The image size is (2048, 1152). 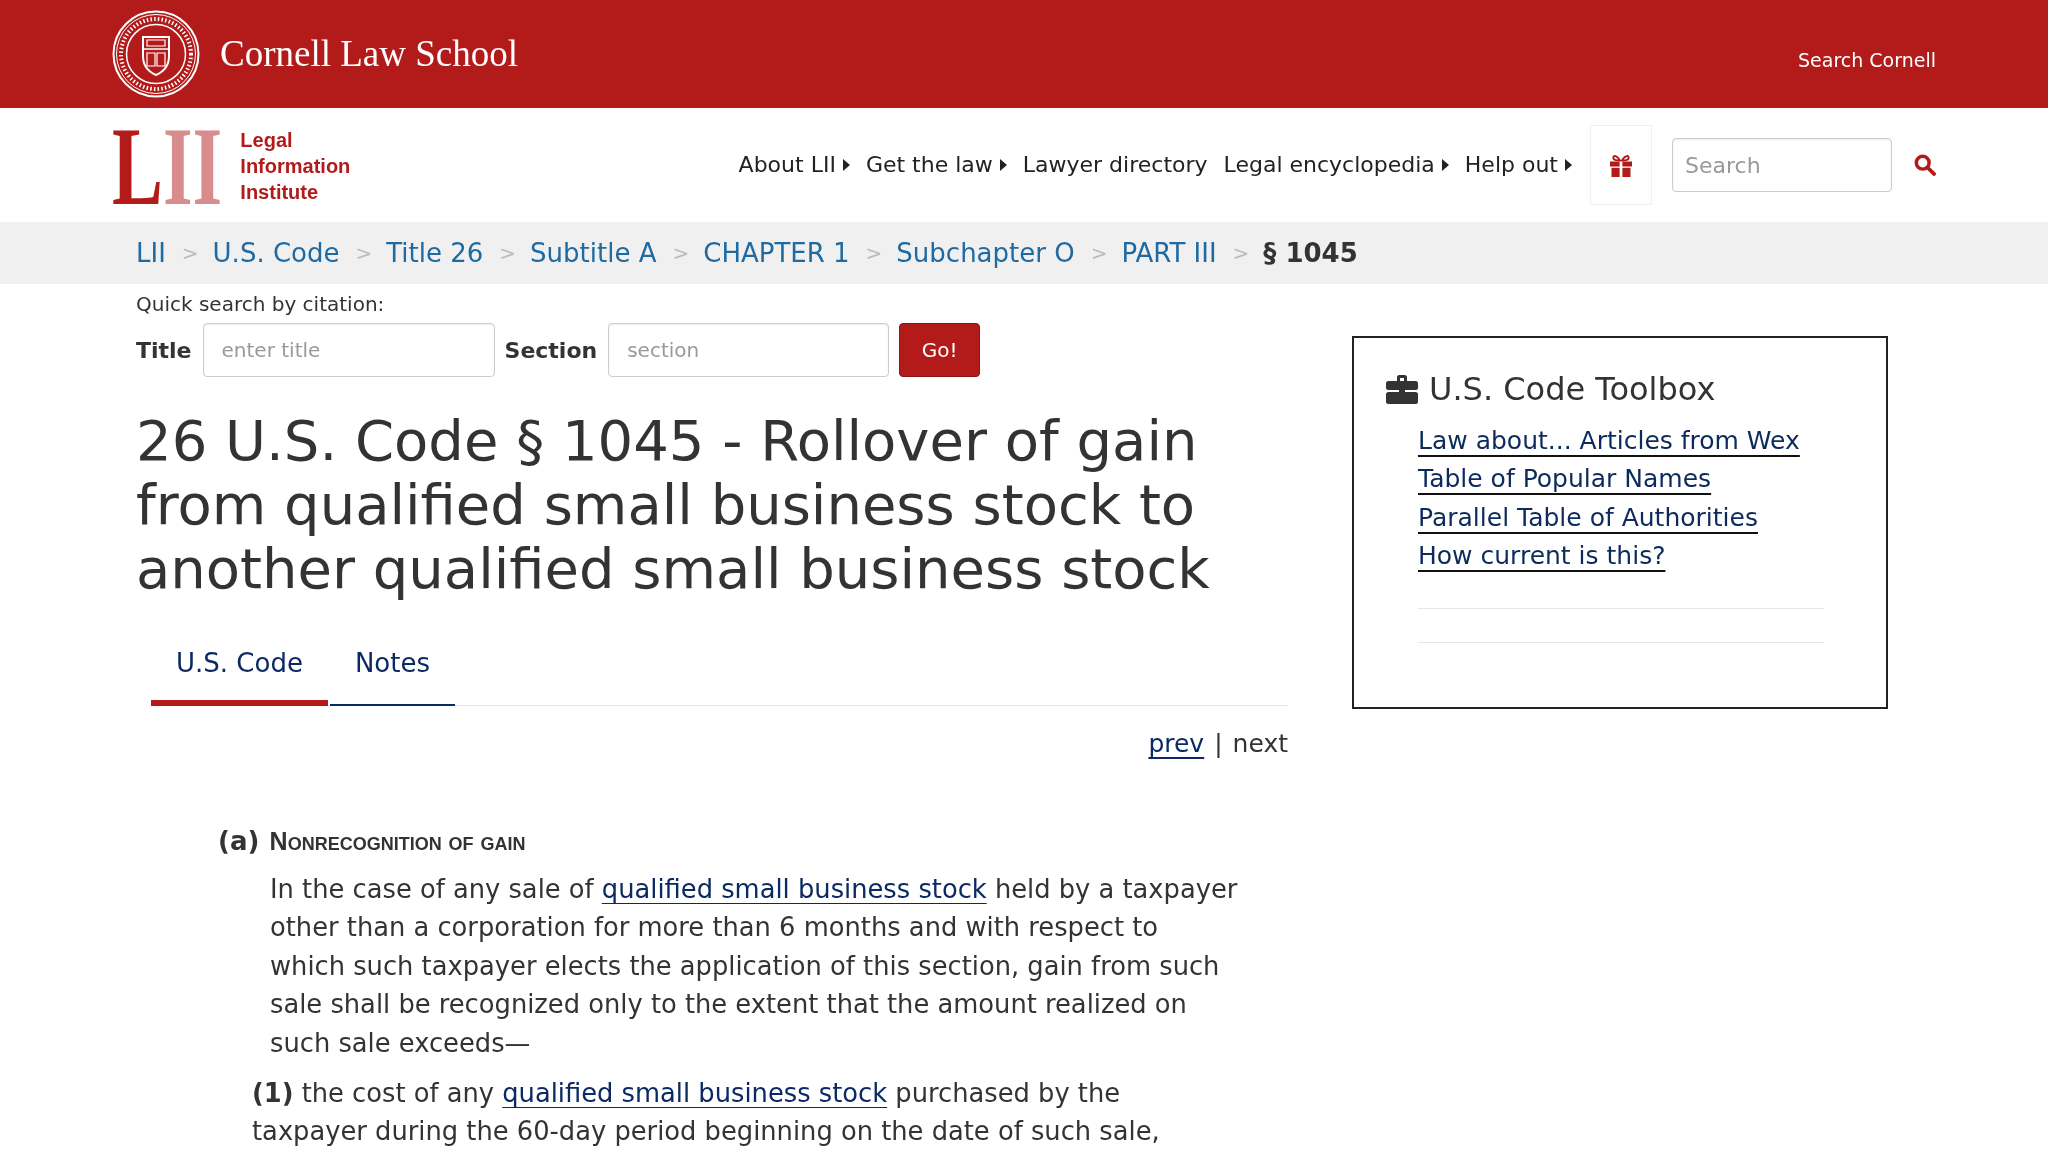 What do you see at coordinates (435, 253) in the screenshot?
I see `breadcrumb-link: Title 26` at bounding box center [435, 253].